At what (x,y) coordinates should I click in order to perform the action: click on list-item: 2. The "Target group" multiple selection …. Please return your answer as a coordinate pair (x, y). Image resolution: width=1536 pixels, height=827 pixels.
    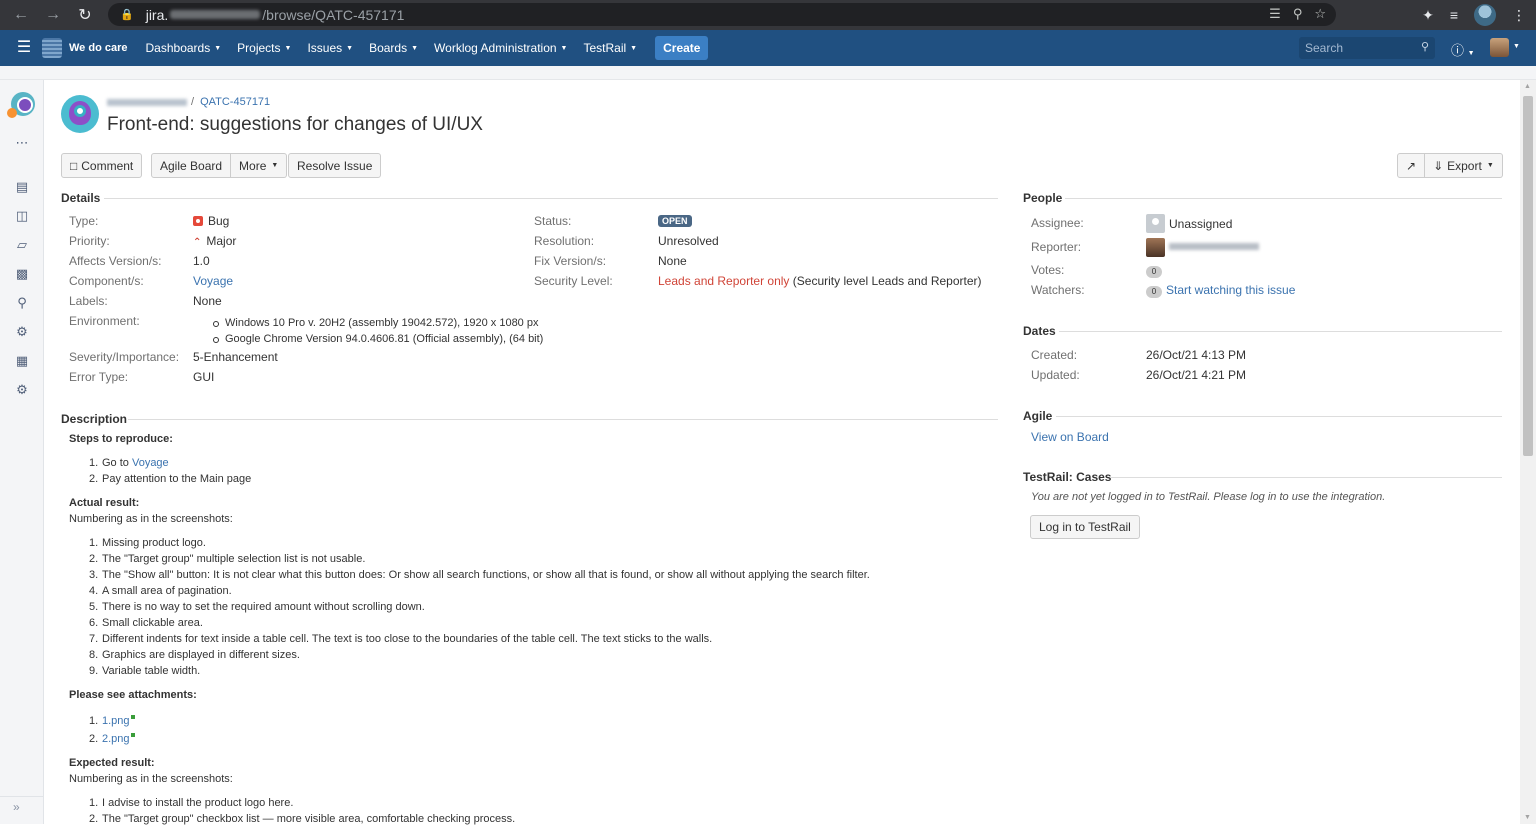
    Looking at the image, I should click on (227, 559).